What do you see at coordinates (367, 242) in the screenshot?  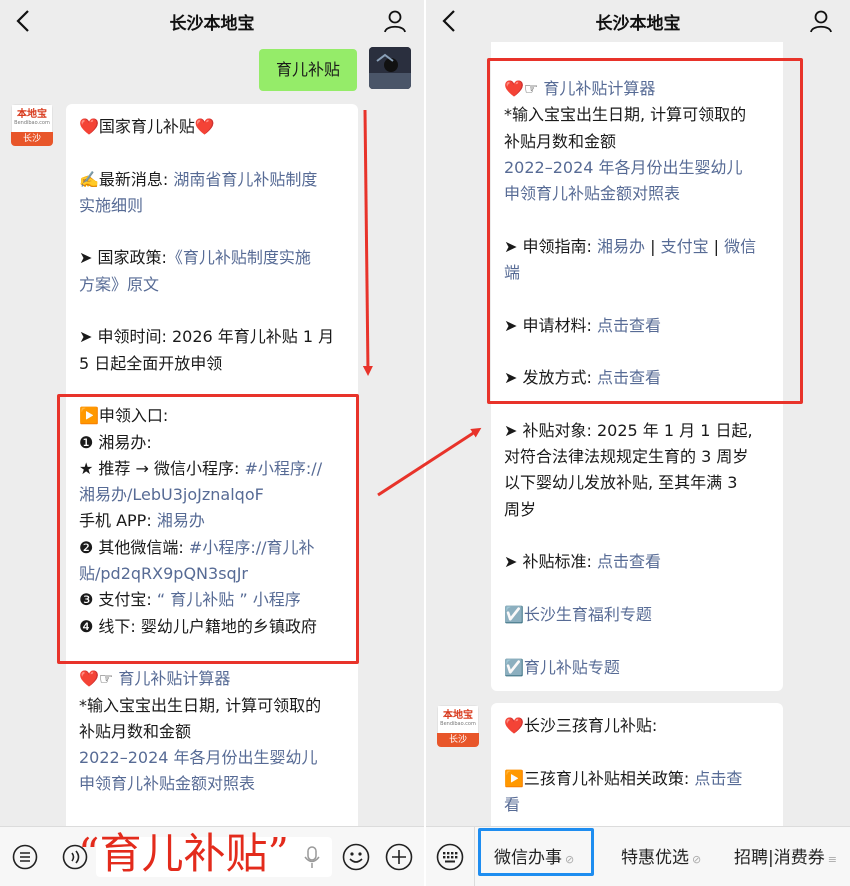 I see `arrow-down` at bounding box center [367, 242].